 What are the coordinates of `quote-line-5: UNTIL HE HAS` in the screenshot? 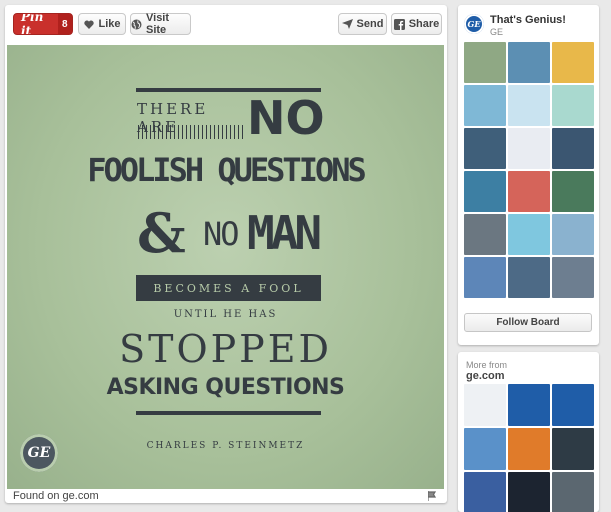 It's located at (225, 314).